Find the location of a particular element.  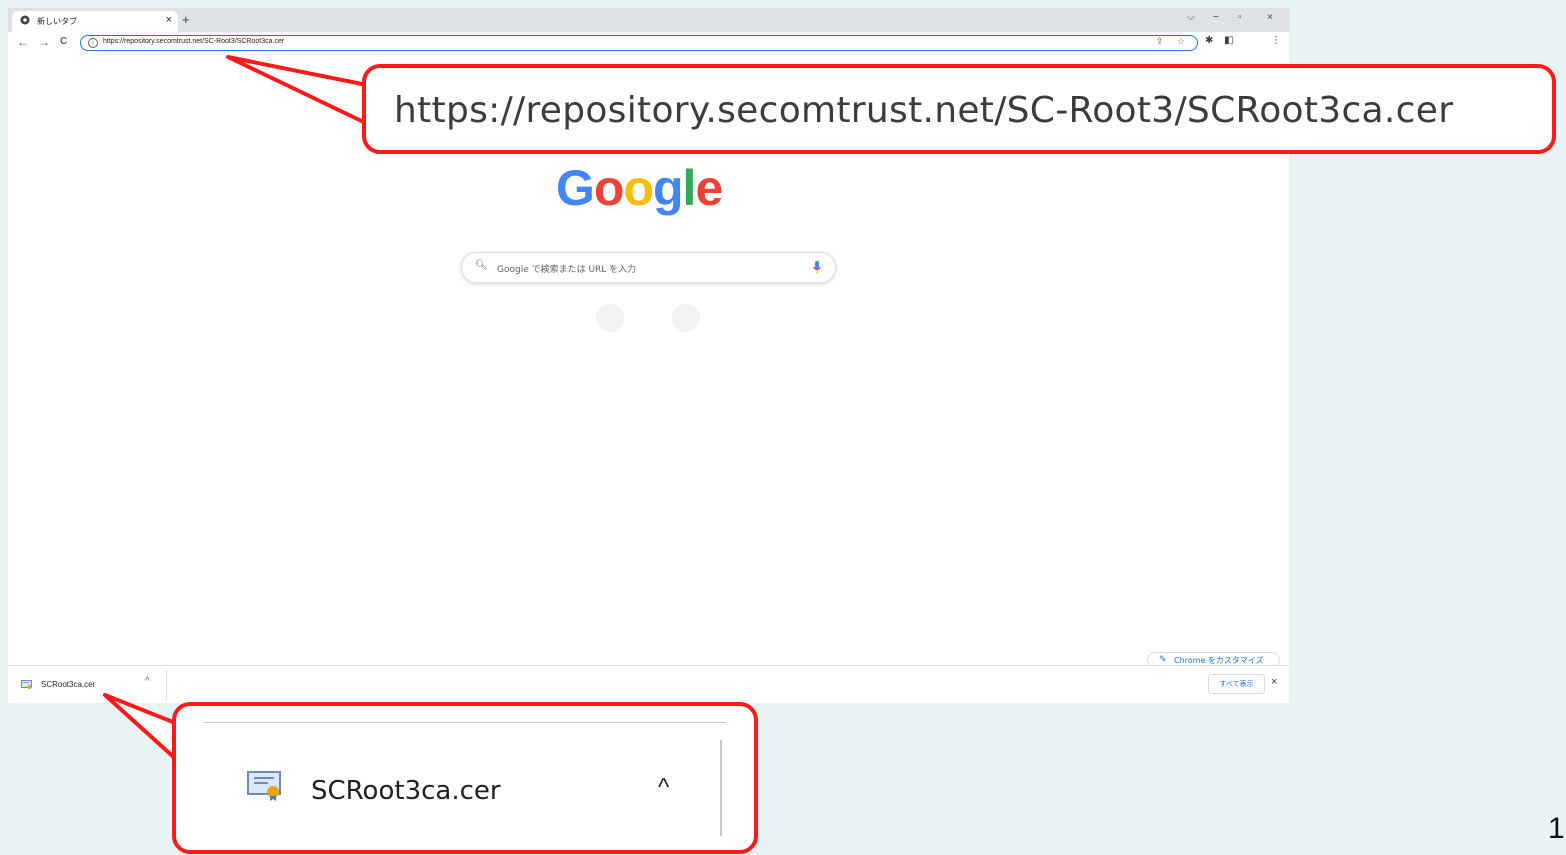

info-icon: i is located at coordinates (93, 43).